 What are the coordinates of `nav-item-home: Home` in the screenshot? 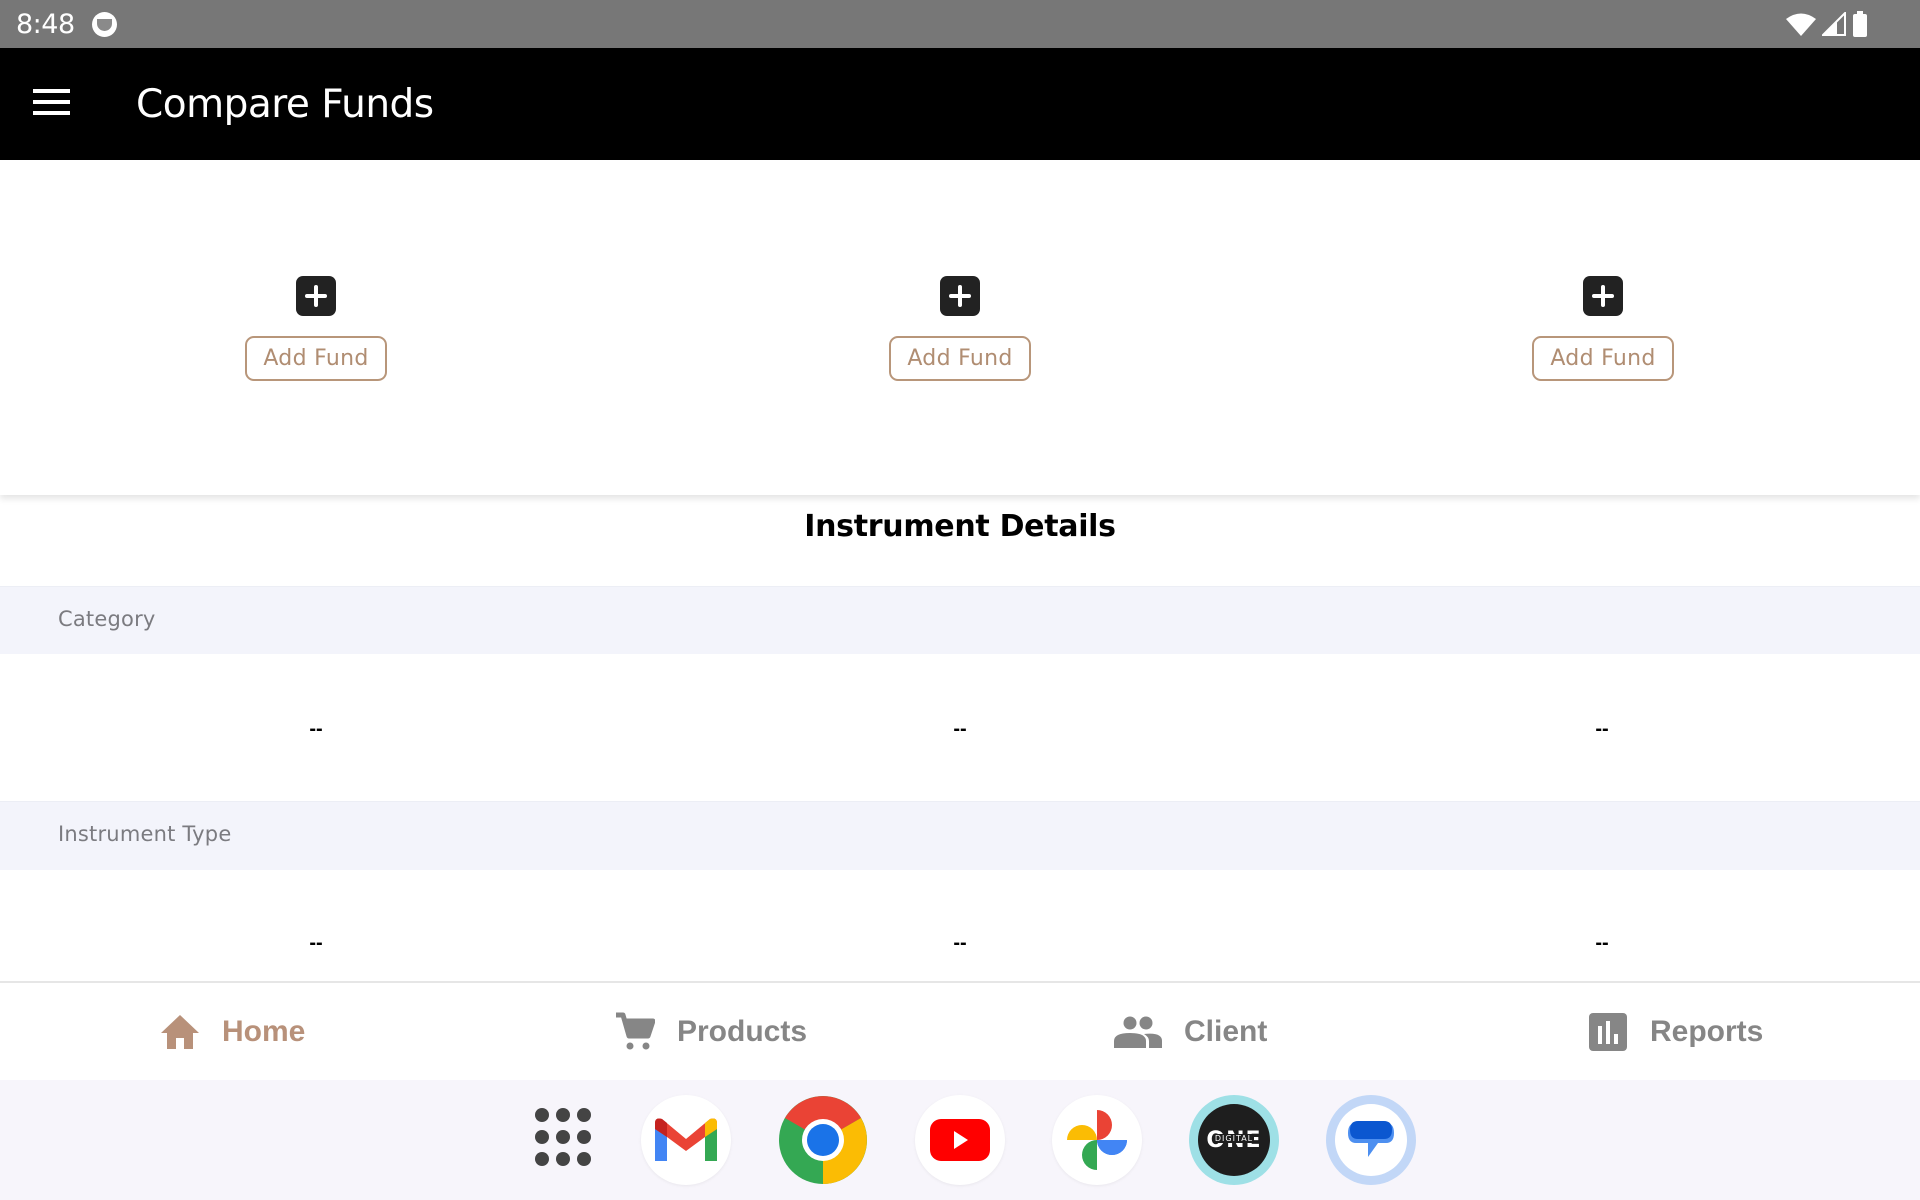 It's located at (232, 1031).